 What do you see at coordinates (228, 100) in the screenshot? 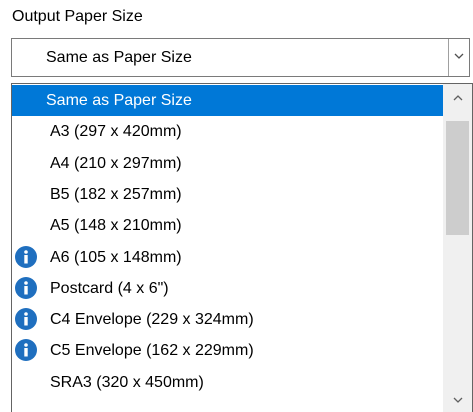
I see `list-item: Same as Paper Size` at bounding box center [228, 100].